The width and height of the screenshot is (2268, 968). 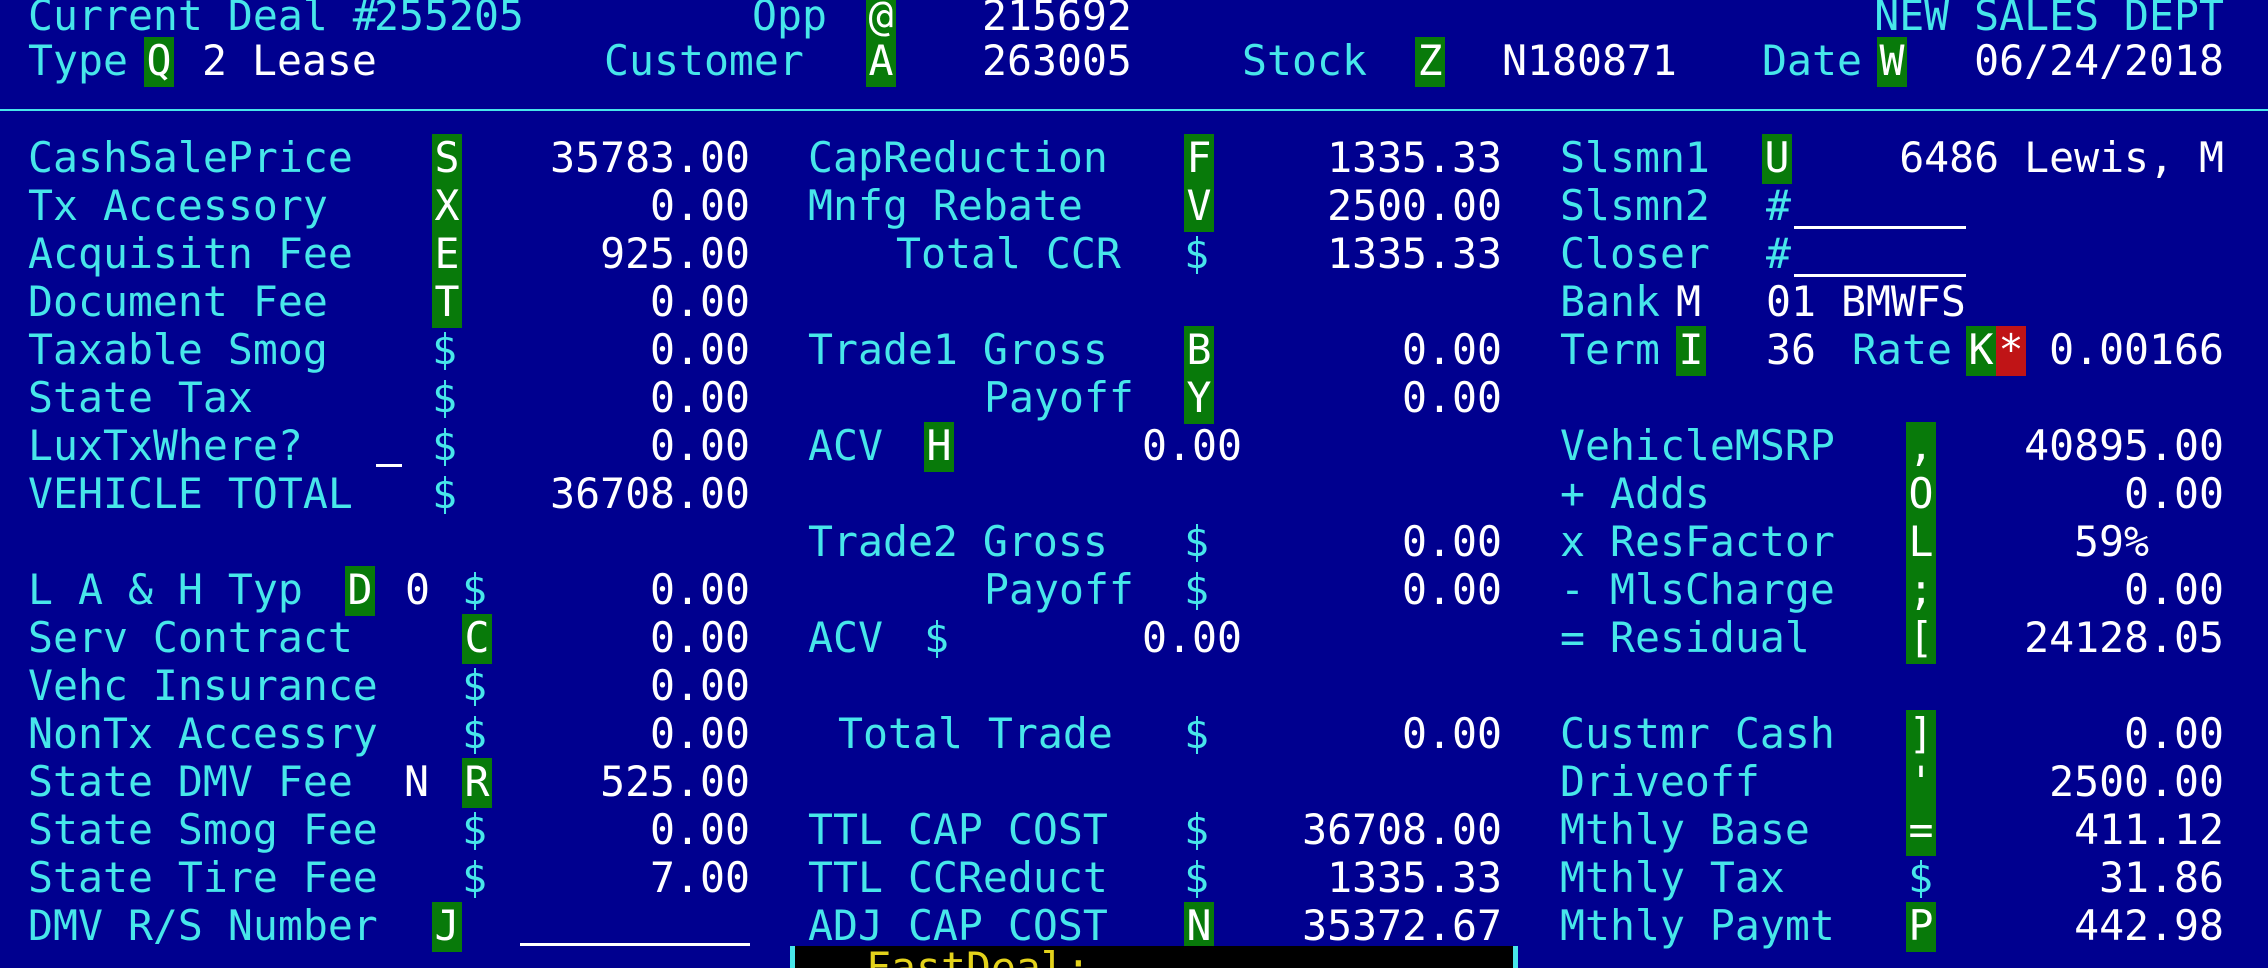 I want to click on taxable-smog-dollar: $, so click(x=444, y=349).